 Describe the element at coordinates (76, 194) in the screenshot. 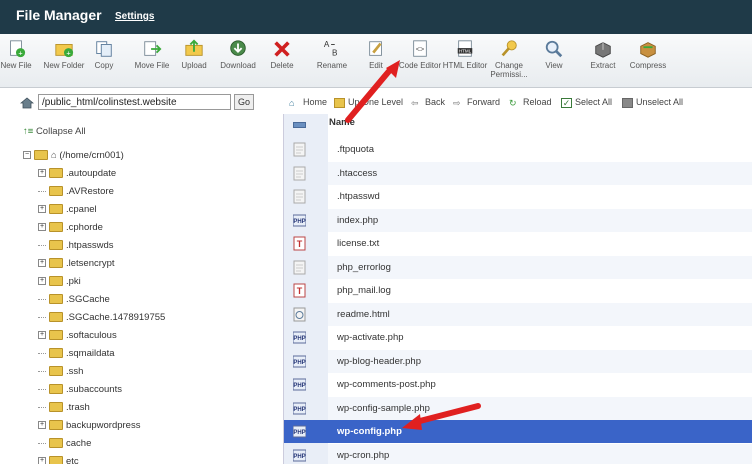

I see `tree-item: .AVRestore` at that location.